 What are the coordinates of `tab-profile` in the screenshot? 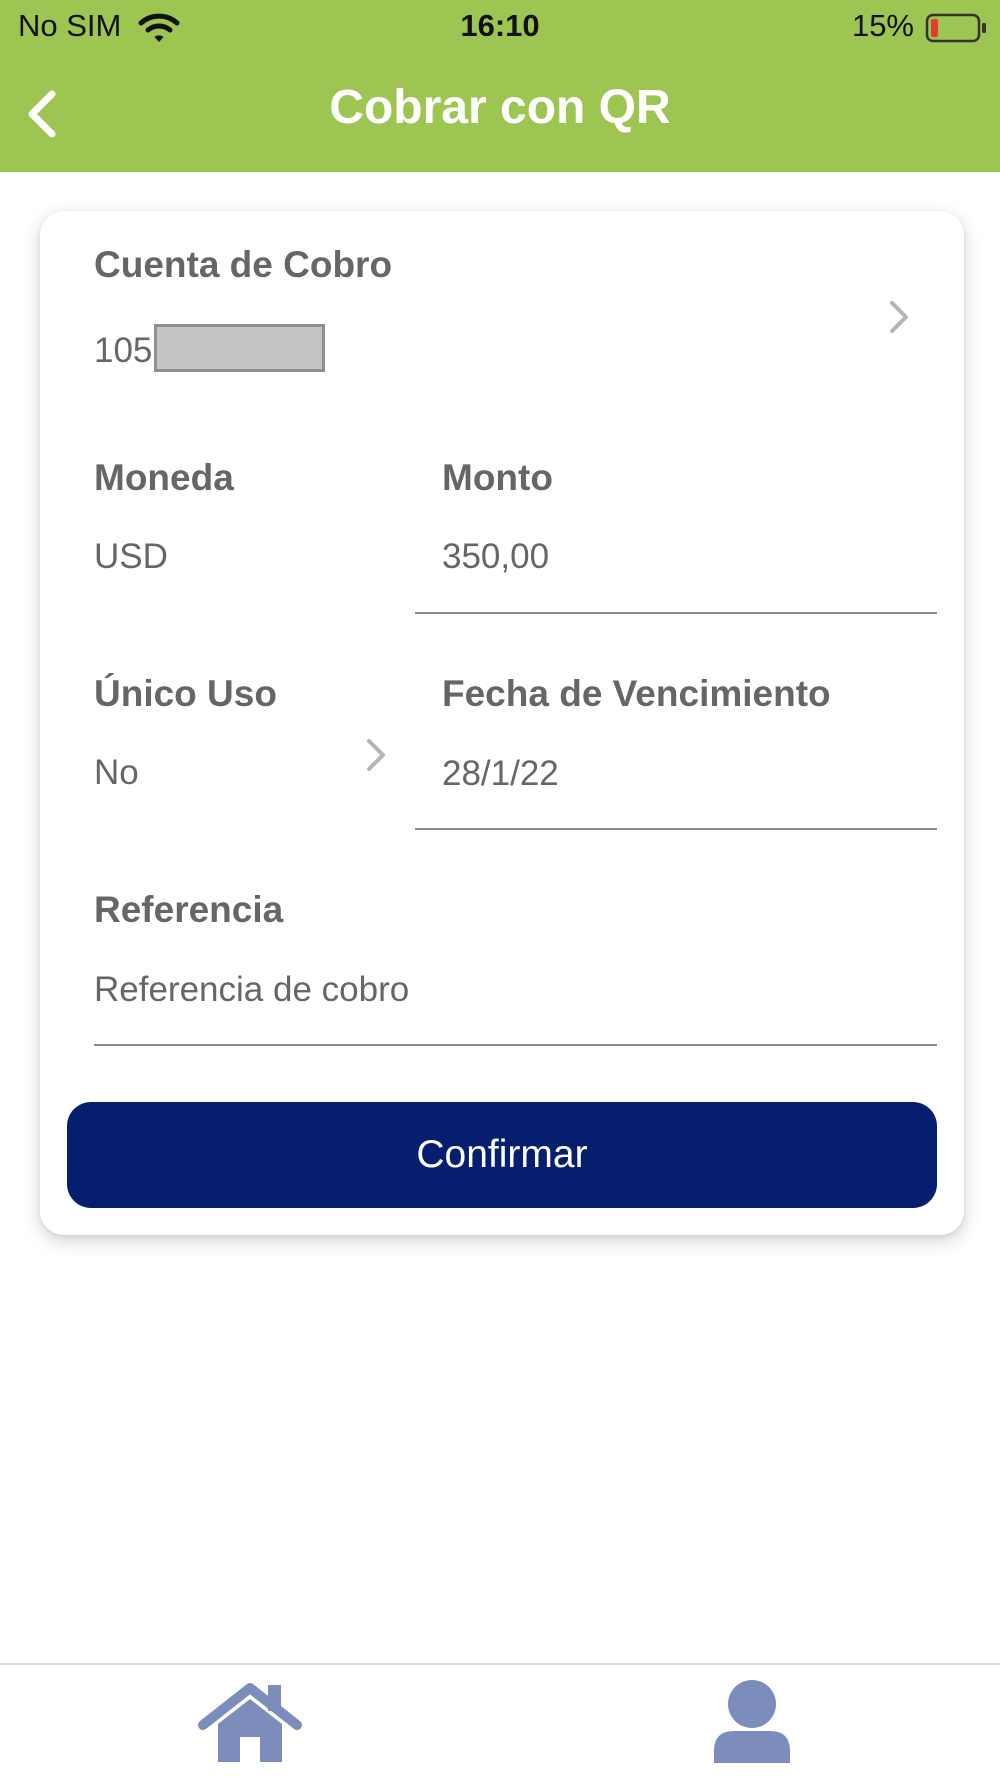 It's located at (752, 1722).